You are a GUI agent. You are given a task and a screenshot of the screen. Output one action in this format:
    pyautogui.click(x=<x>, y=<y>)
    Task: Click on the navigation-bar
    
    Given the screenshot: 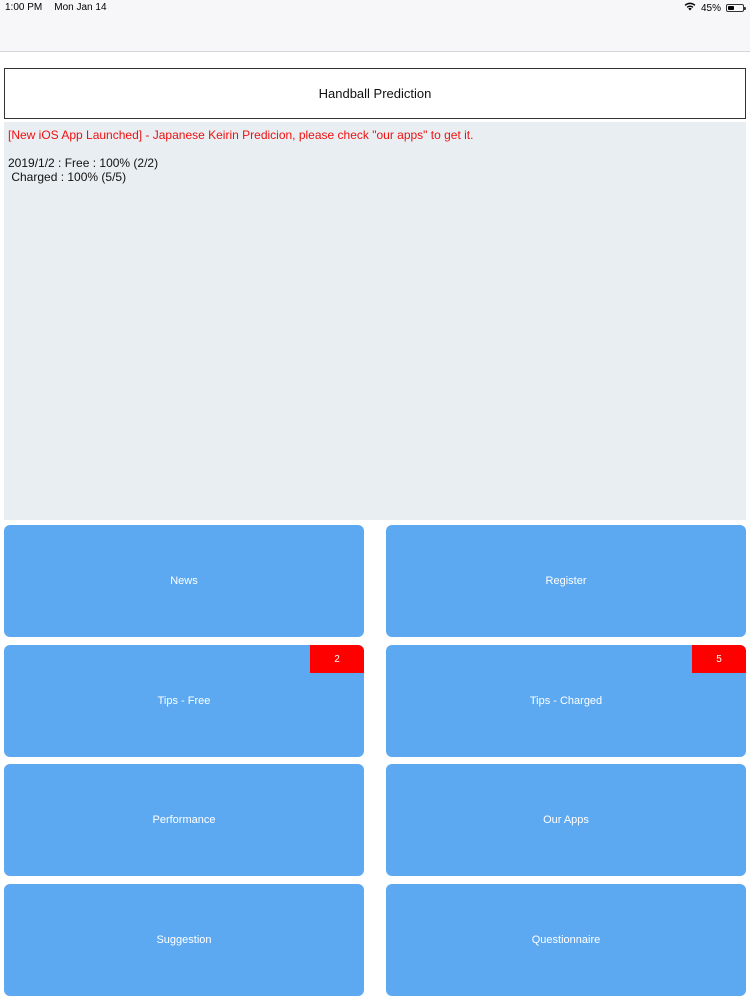 What is the action you would take?
    pyautogui.click(x=375, y=34)
    